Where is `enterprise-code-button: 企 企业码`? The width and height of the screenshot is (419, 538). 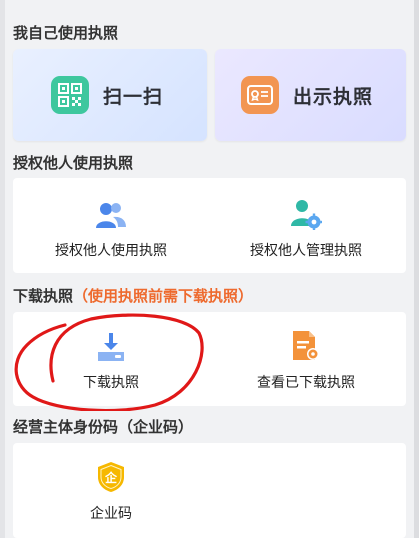
enterprise-code-button: 企 企业码 is located at coordinates (111, 490).